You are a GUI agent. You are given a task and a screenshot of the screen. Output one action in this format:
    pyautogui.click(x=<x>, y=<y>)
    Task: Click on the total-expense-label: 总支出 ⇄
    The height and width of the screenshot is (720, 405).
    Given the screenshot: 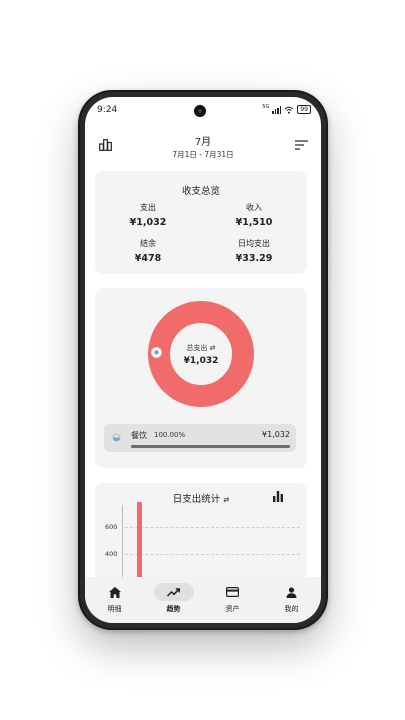 What is the action you would take?
    pyautogui.click(x=201, y=348)
    